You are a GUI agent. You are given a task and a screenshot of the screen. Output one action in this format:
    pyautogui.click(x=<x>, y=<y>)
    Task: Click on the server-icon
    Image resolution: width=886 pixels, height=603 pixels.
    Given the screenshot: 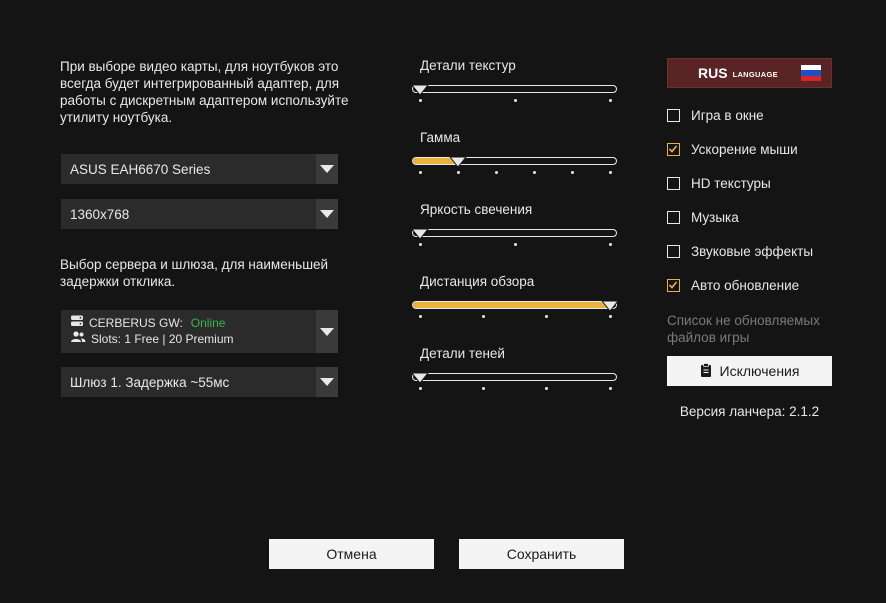 What is the action you would take?
    pyautogui.click(x=79, y=323)
    